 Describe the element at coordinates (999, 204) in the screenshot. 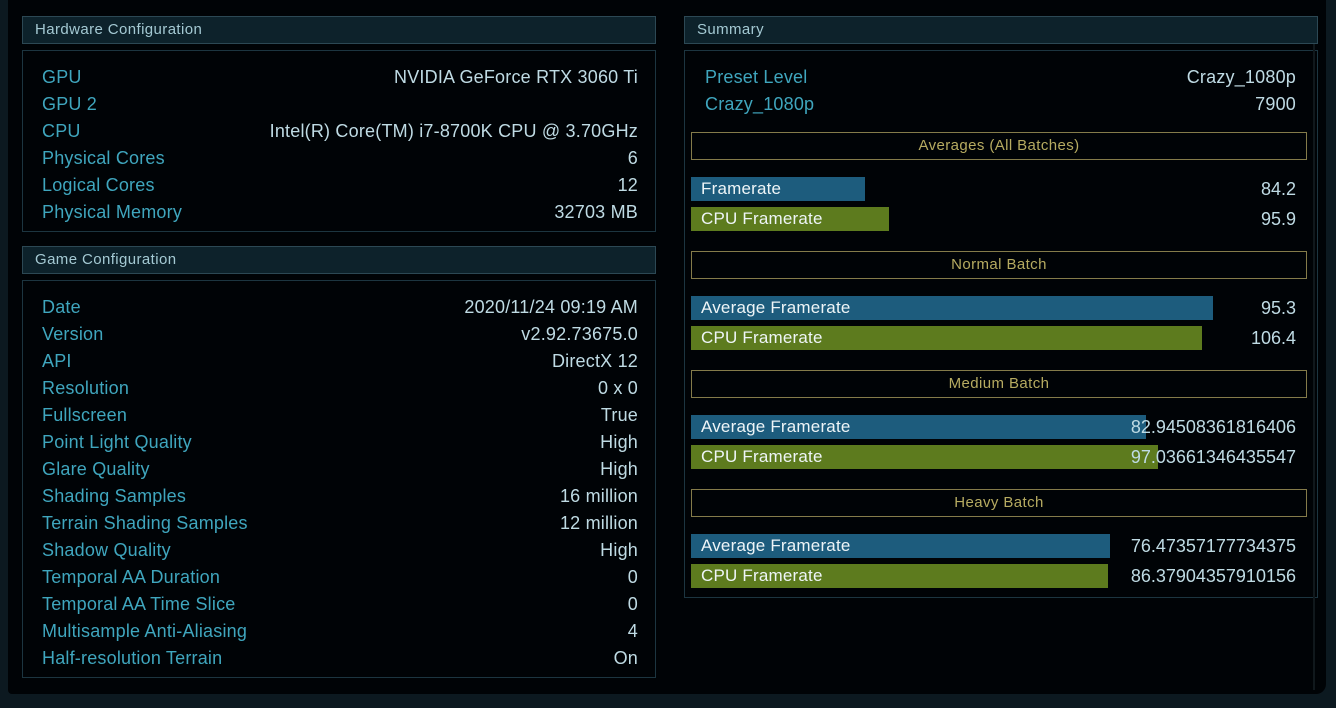

I see `batch-bars: Framerate 84.2 CPU Framerate 95.9` at that location.